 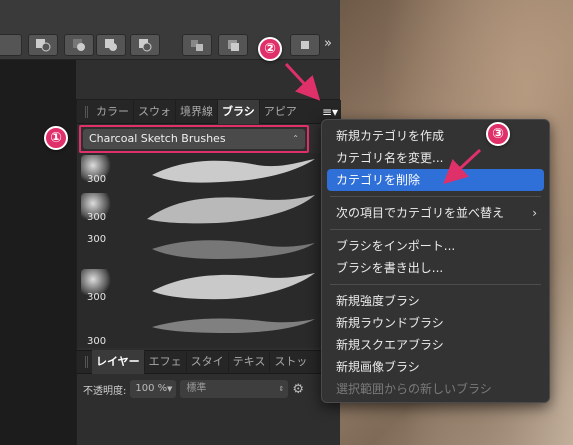 I want to click on menu-item-sort-categories: 次の項目でカテゴリを並べ替え ›, so click(x=435, y=213).